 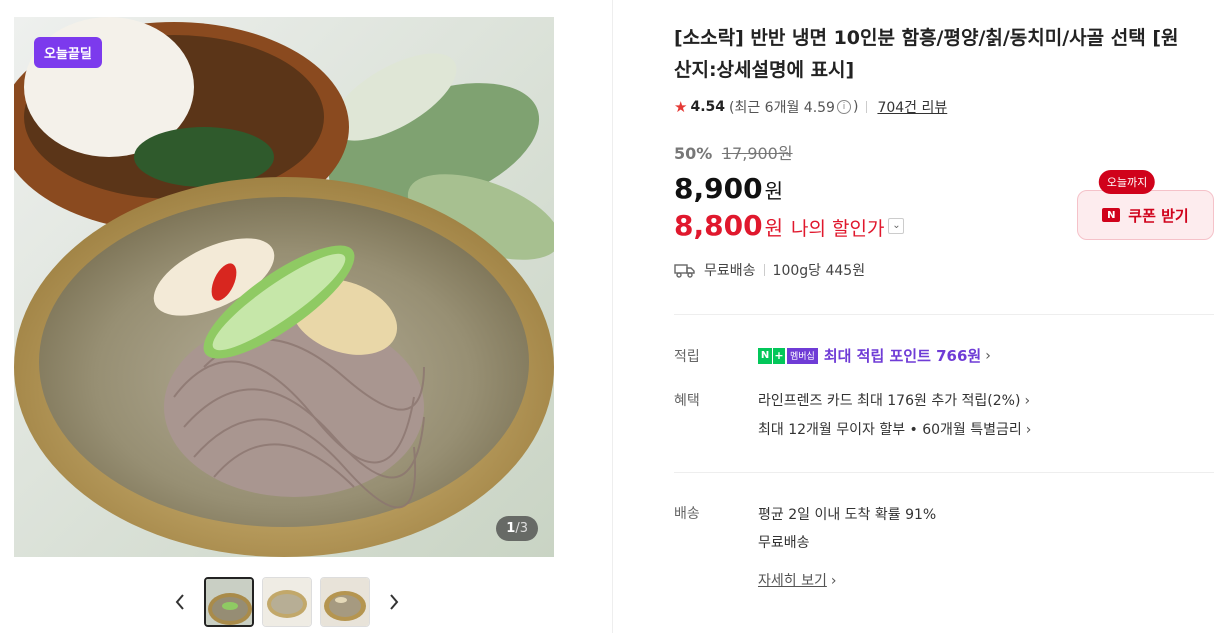 What do you see at coordinates (792, 581) in the screenshot?
I see `detail-link-text: 자세히 보기` at bounding box center [792, 581].